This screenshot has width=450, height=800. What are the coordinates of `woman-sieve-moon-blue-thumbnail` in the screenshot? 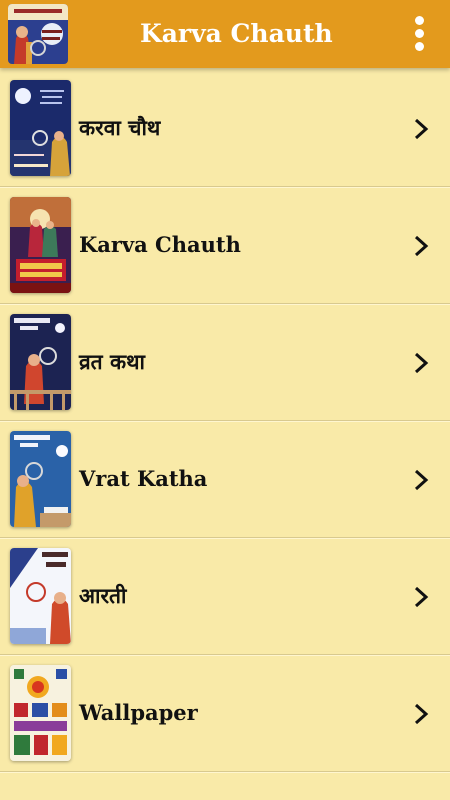 It's located at (40, 479).